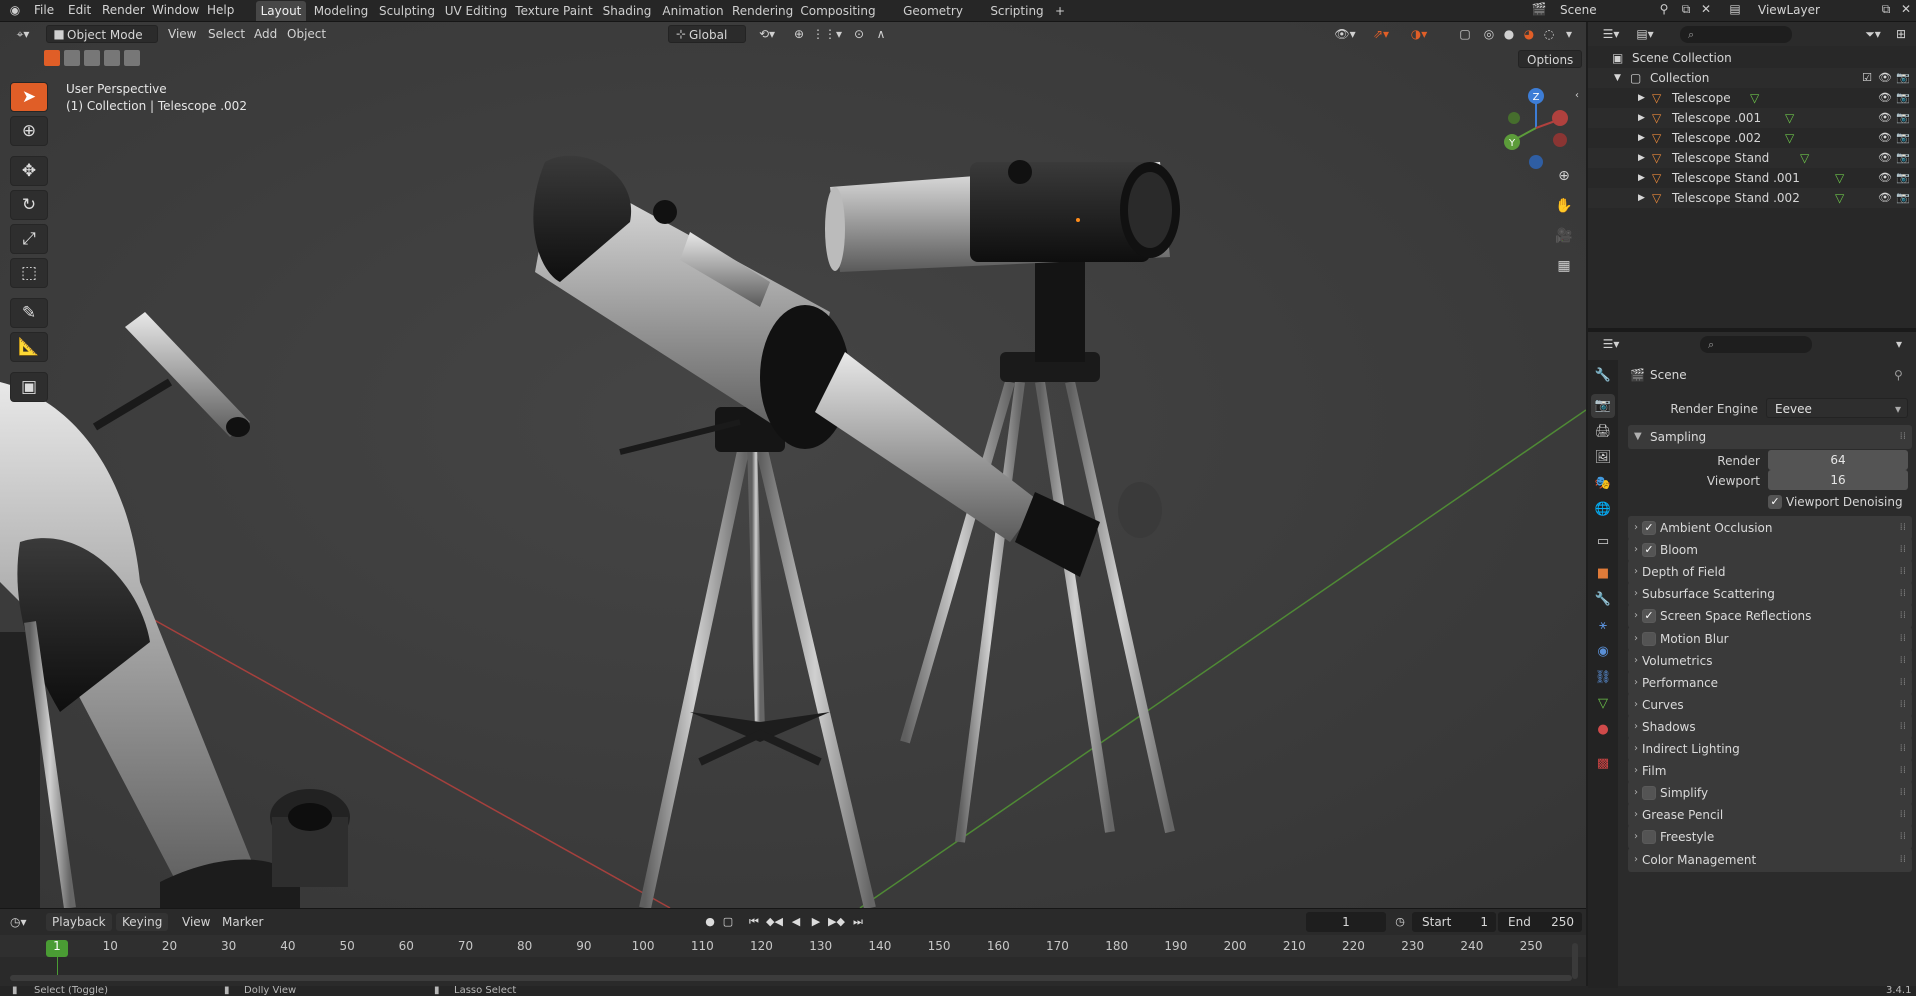 This screenshot has height=996, width=1916. I want to click on outliner-object-row: ▶ ▽ Telescope .001 👁 📷 ▽, so click(1752, 118).